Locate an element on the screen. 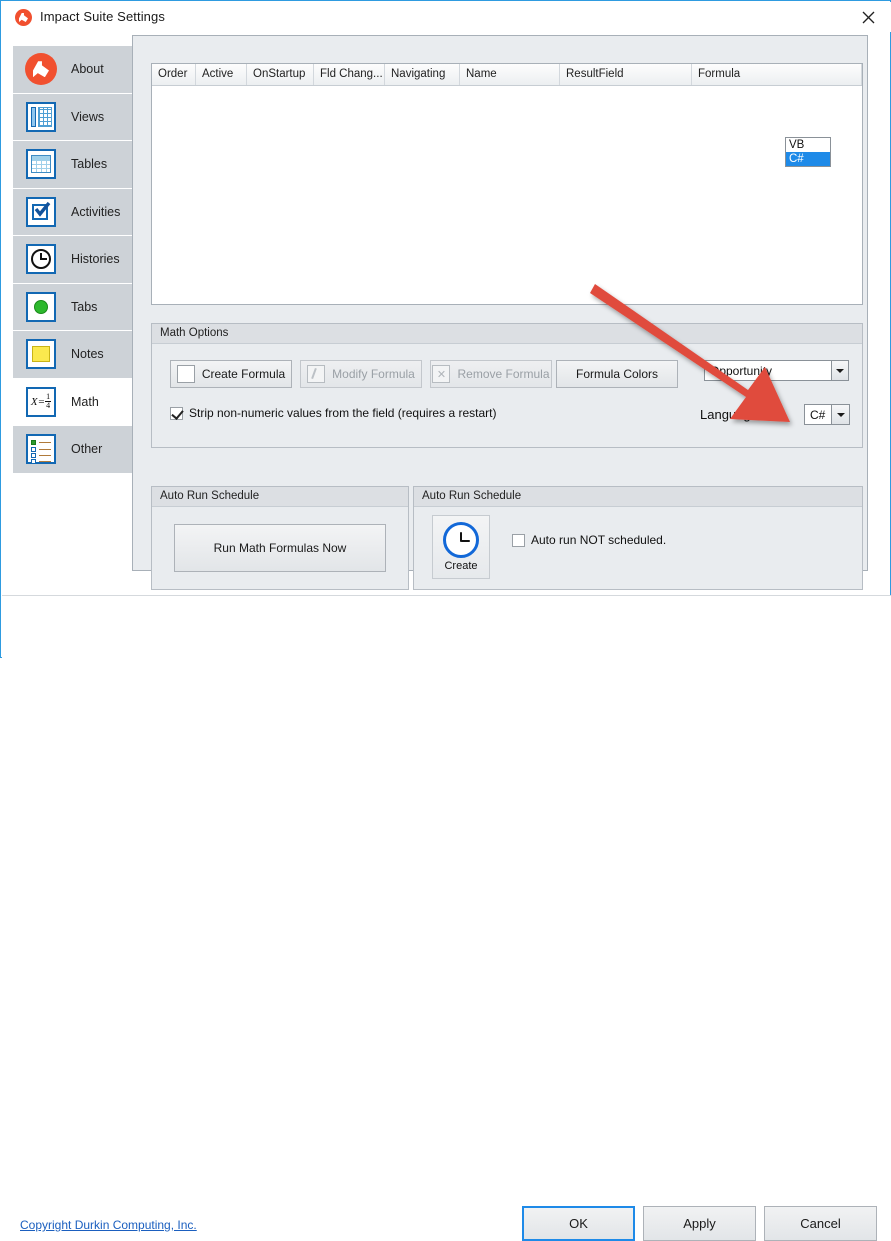 This screenshot has height=1241, width=891. table-select-value: Opportunity is located at coordinates (741, 370).